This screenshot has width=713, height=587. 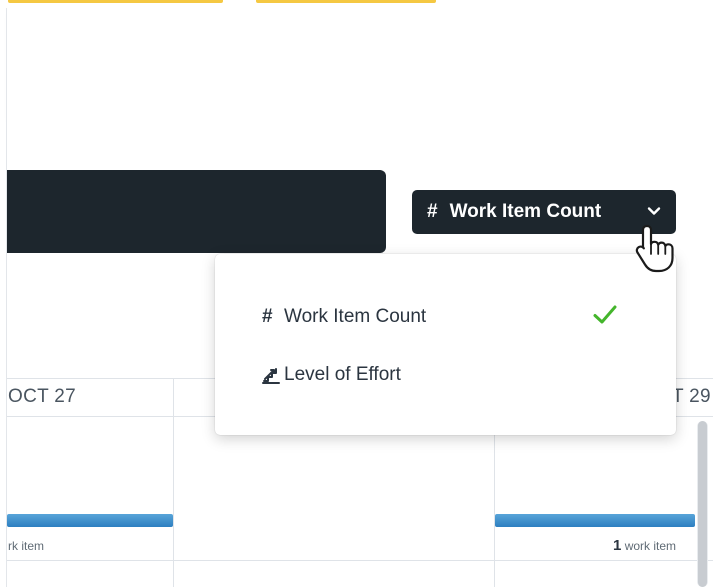 What do you see at coordinates (42, 396) in the screenshot?
I see `day-header-oct-27: OCT 27` at bounding box center [42, 396].